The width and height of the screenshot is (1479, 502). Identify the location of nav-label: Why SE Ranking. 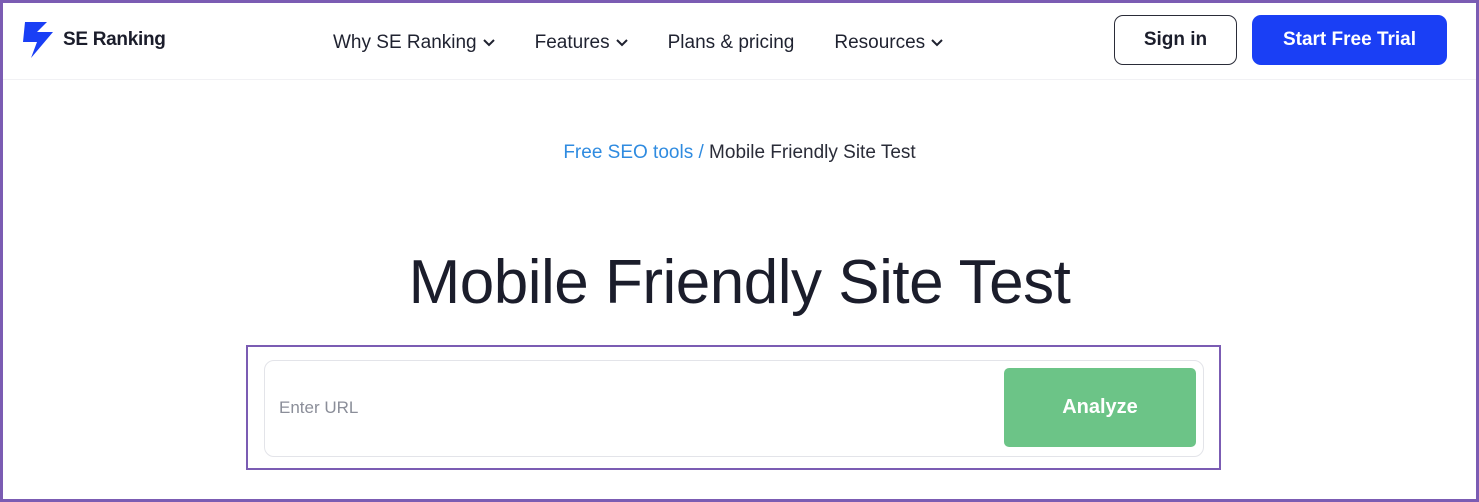
(405, 42).